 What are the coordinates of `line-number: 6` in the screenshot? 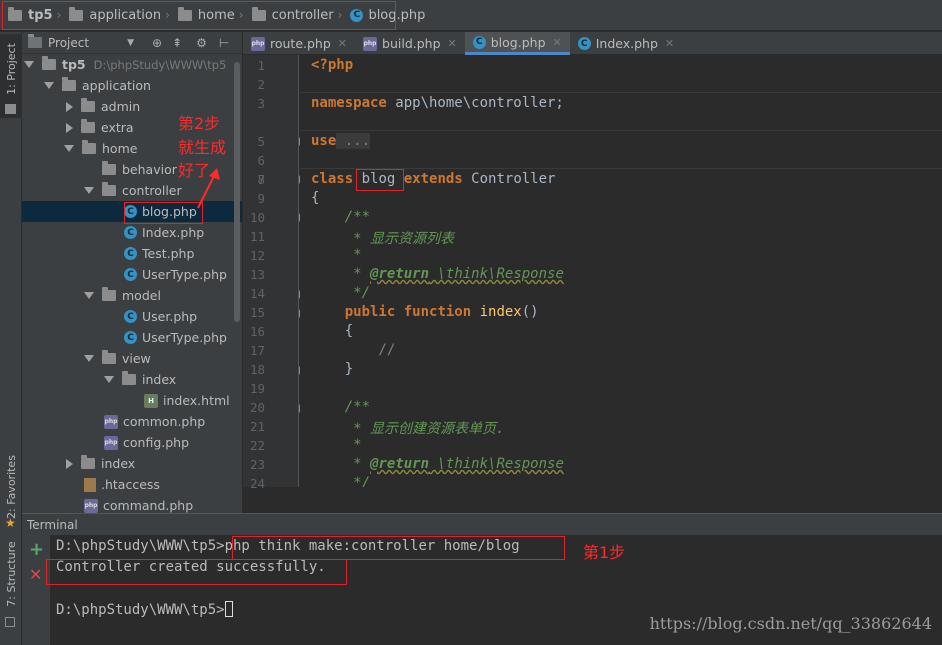 It's located at (261, 160).